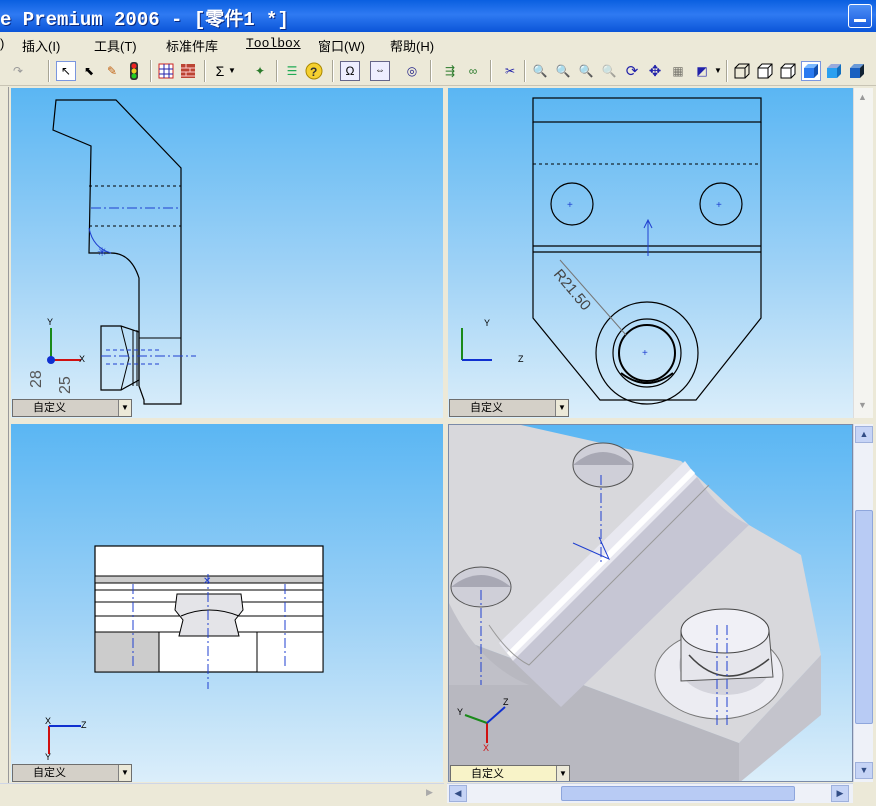 This screenshot has width=876, height=806. What do you see at coordinates (292, 71) in the screenshot?
I see `list-icon: ☰` at bounding box center [292, 71].